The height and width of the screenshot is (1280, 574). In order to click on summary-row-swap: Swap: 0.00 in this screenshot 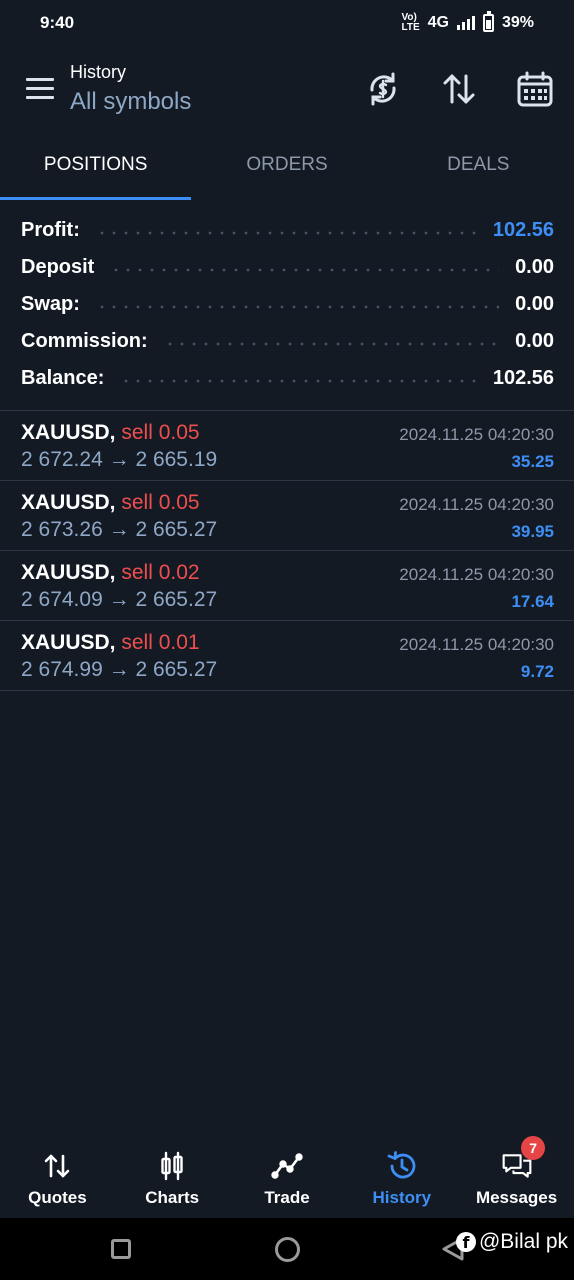, I will do `click(287, 304)`.